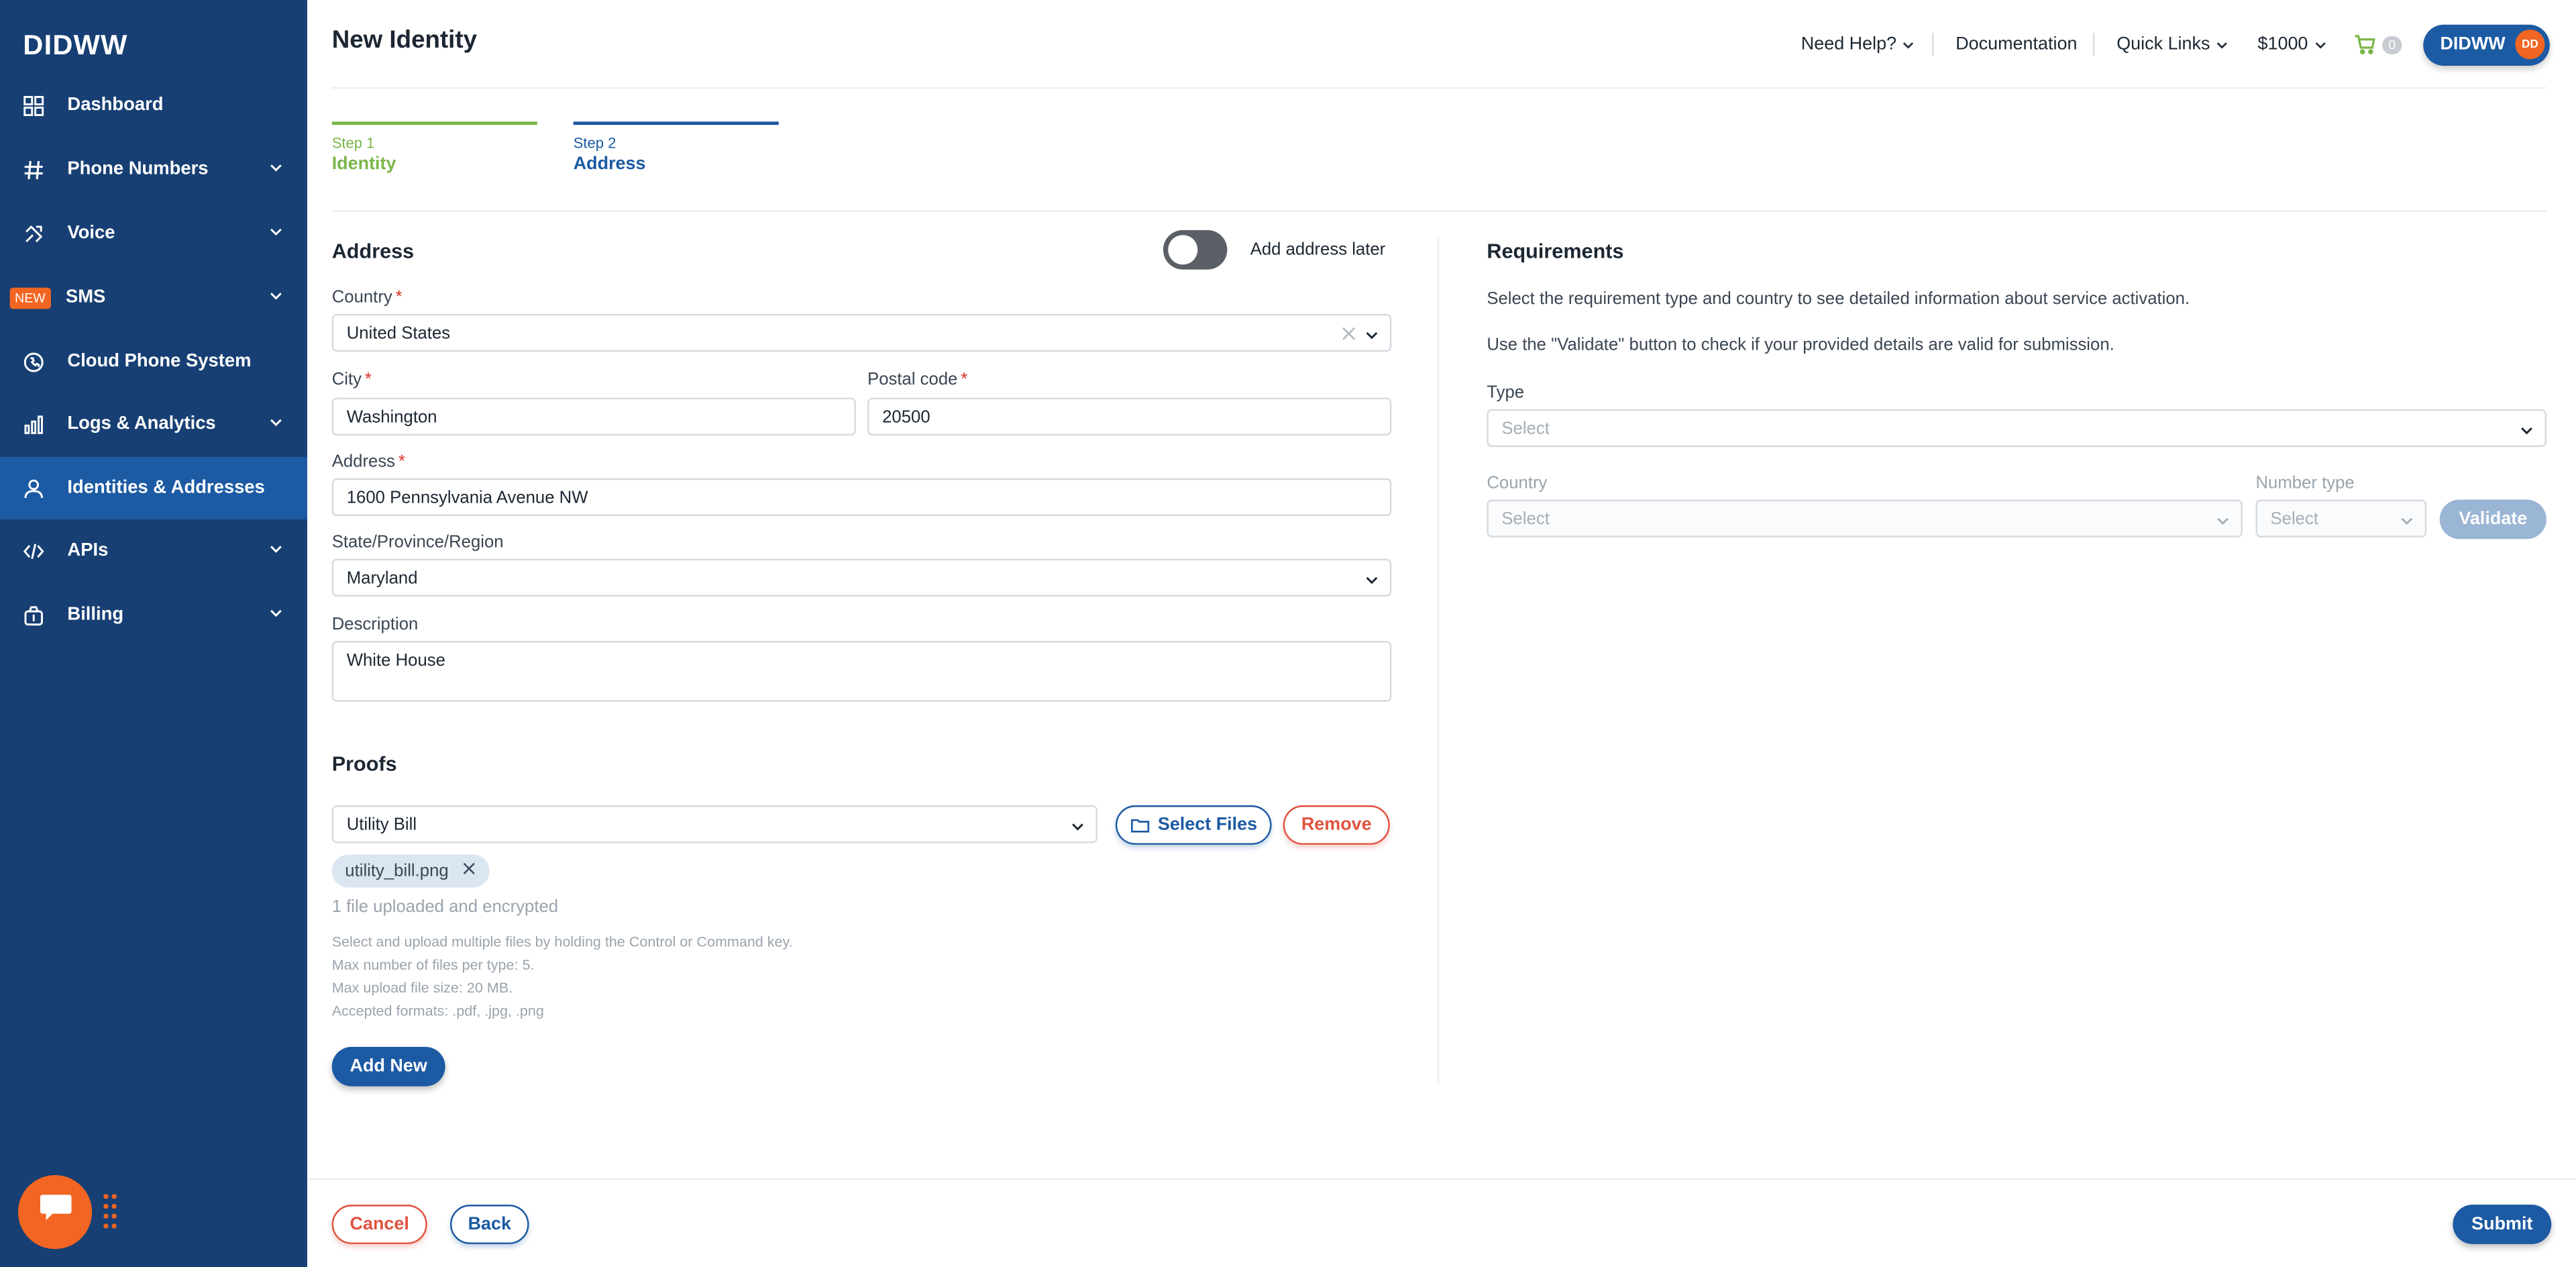  Describe the element at coordinates (410, 871) in the screenshot. I see `file-chip: utility_bill.png` at that location.